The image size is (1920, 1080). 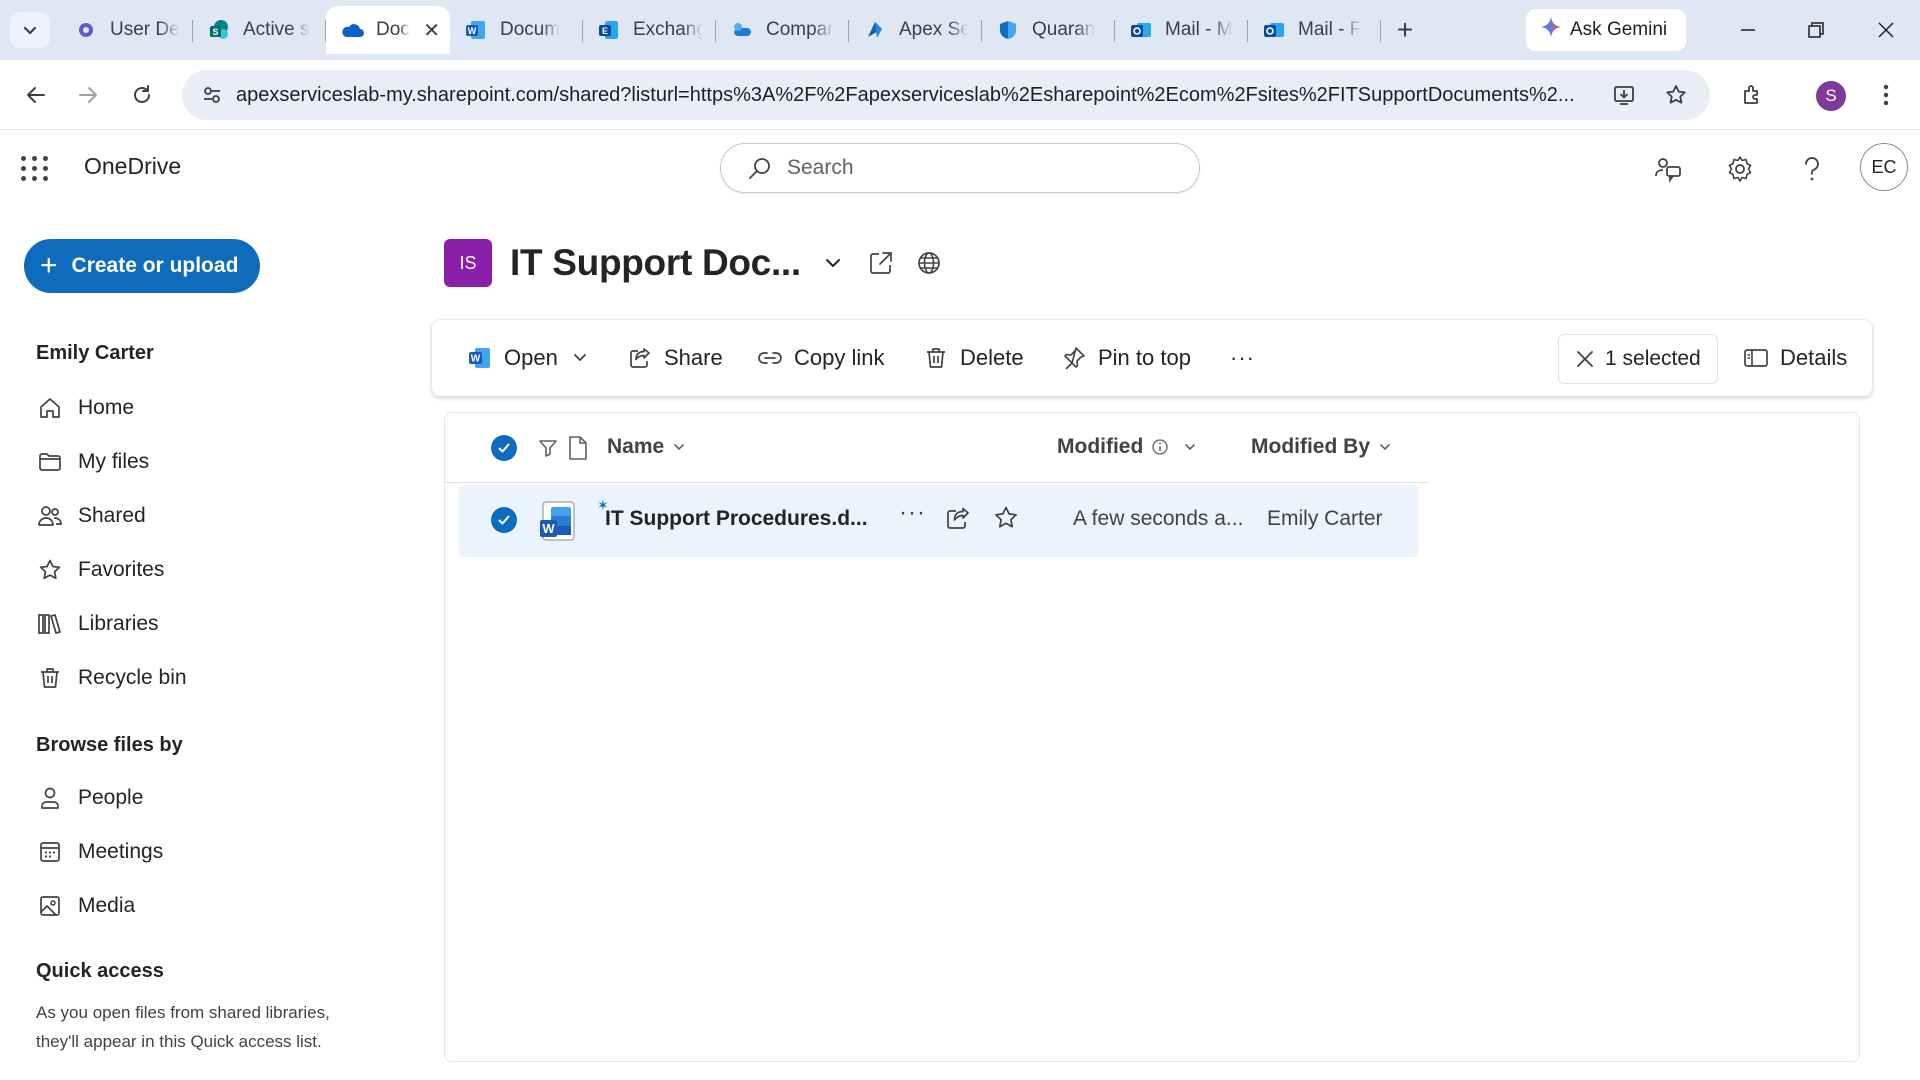 I want to click on tab-user-details: User De, so click(x=126, y=30).